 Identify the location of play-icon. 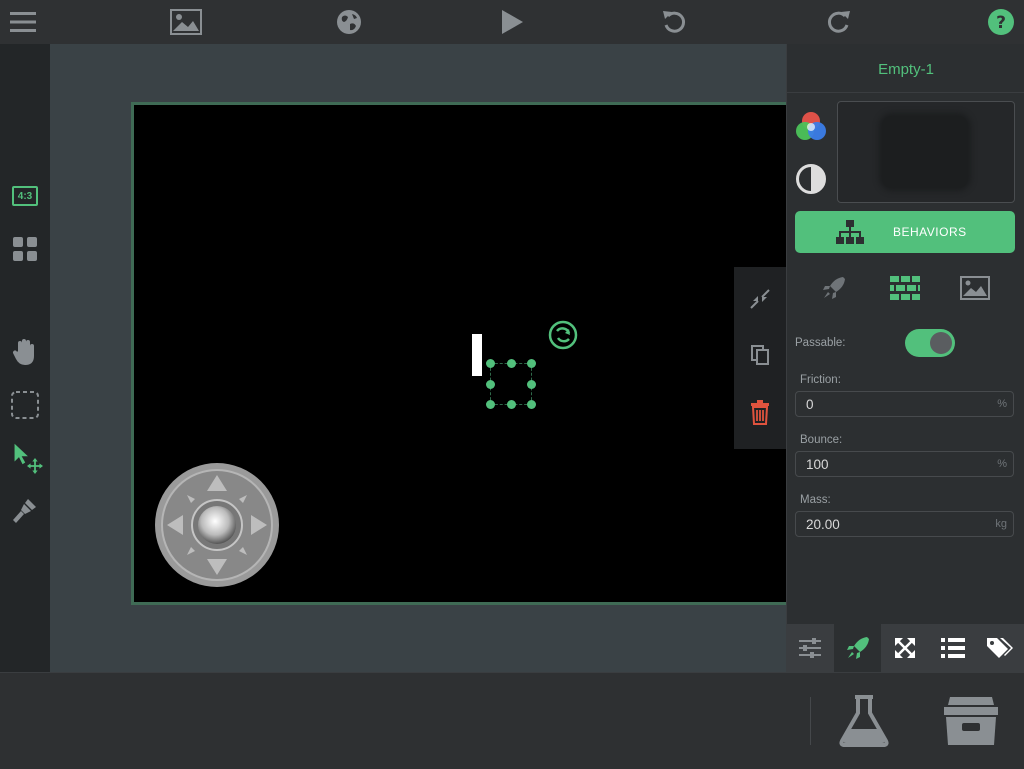
(512, 22).